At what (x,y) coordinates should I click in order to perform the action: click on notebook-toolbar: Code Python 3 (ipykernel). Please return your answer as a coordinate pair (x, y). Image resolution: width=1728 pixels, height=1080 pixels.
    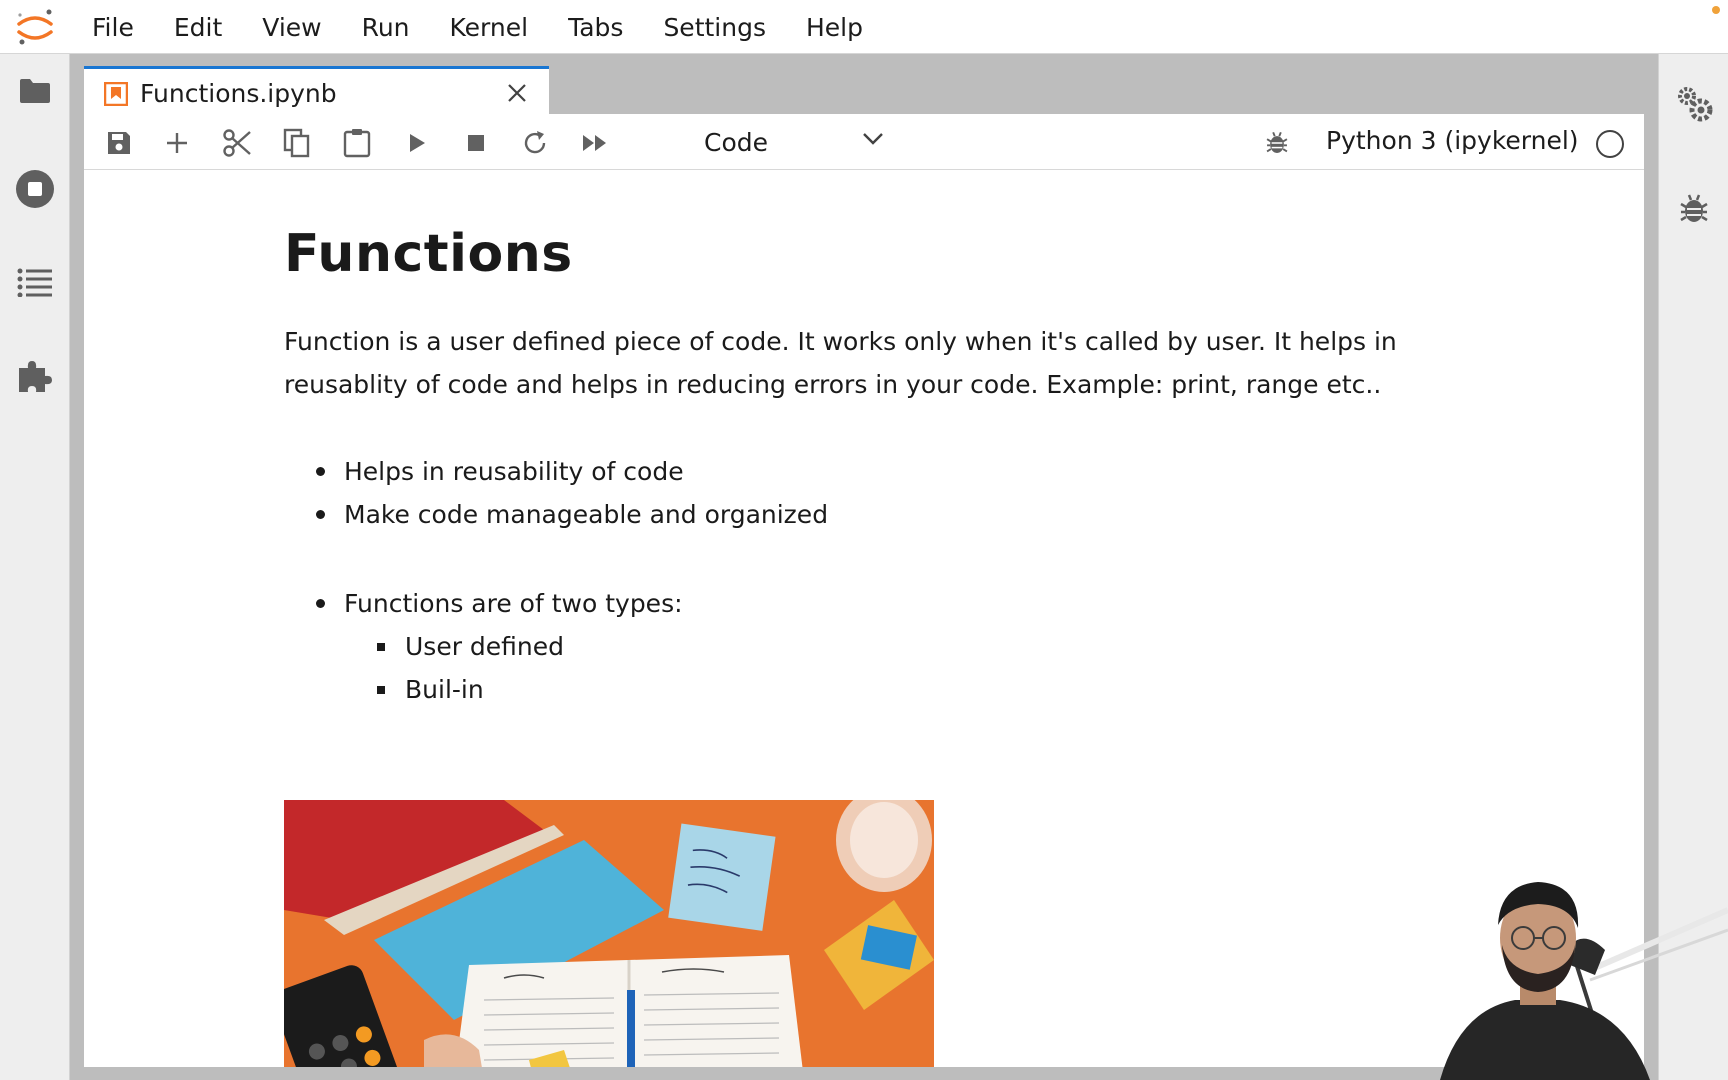
    Looking at the image, I should click on (864, 142).